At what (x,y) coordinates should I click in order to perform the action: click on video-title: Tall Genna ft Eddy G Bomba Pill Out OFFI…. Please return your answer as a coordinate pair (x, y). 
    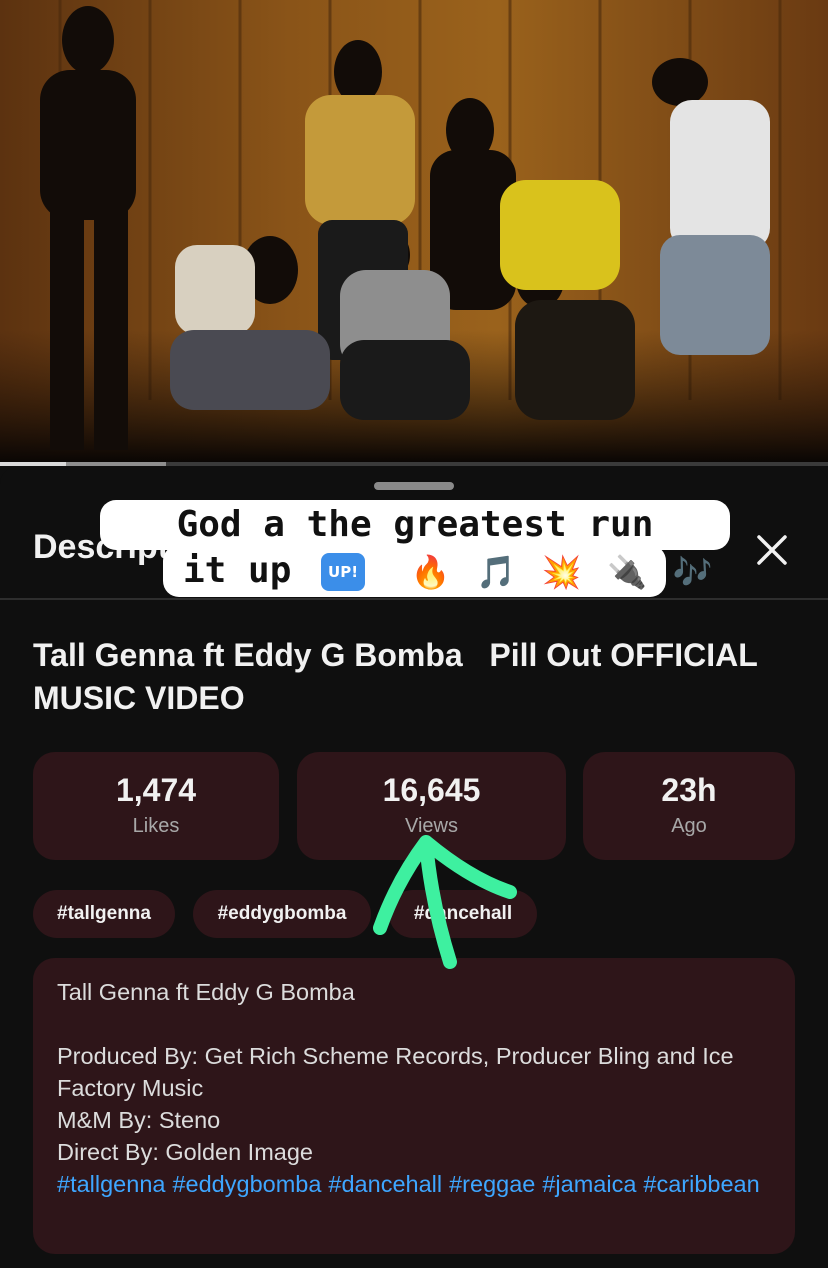
    Looking at the image, I should click on (400, 676).